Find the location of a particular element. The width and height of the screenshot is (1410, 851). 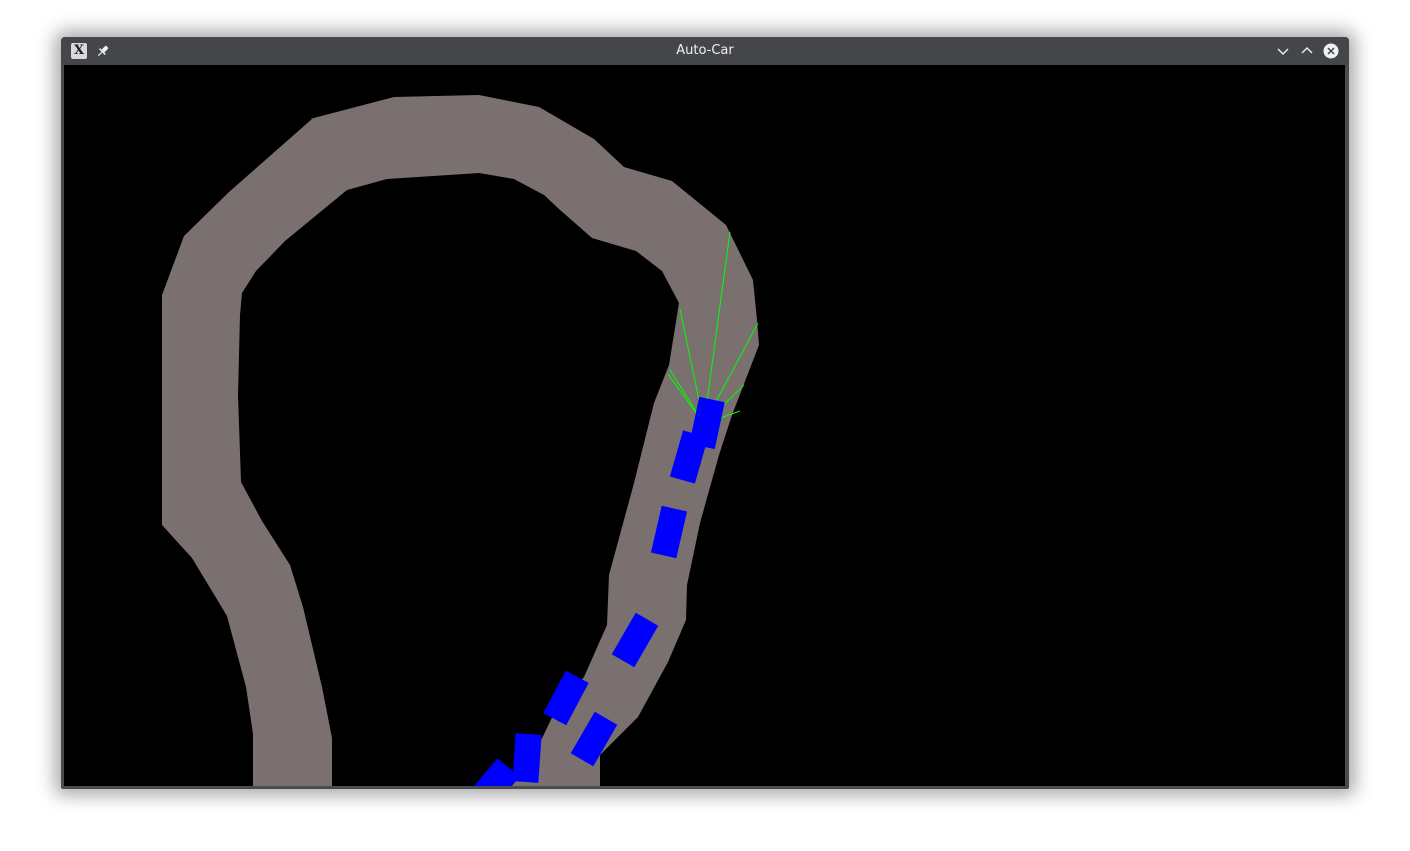

window-title: Auto-Car is located at coordinates (705, 50).